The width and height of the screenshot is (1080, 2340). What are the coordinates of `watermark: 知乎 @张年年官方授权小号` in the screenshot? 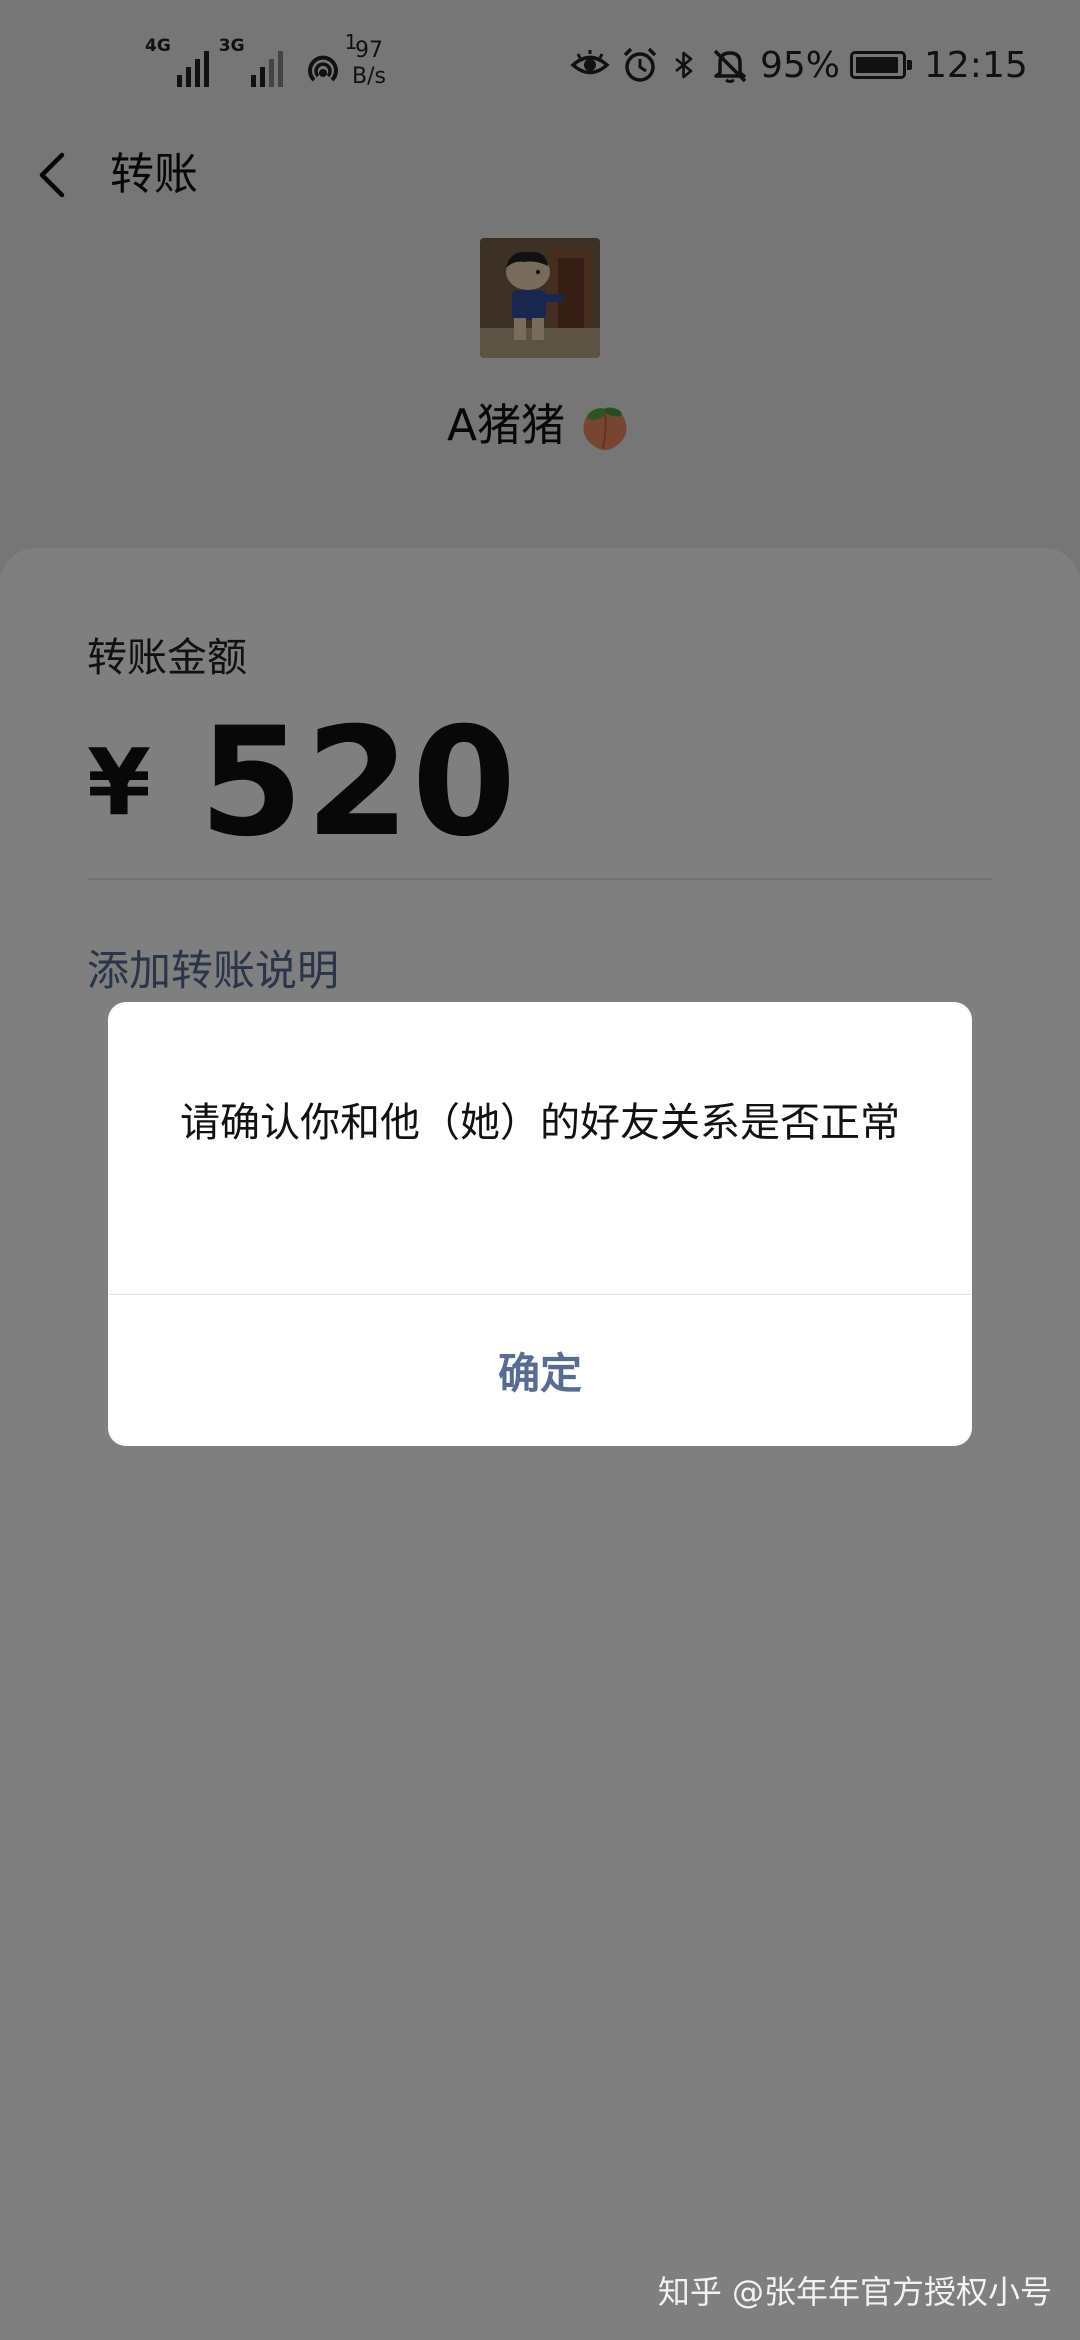 It's located at (854, 2292).